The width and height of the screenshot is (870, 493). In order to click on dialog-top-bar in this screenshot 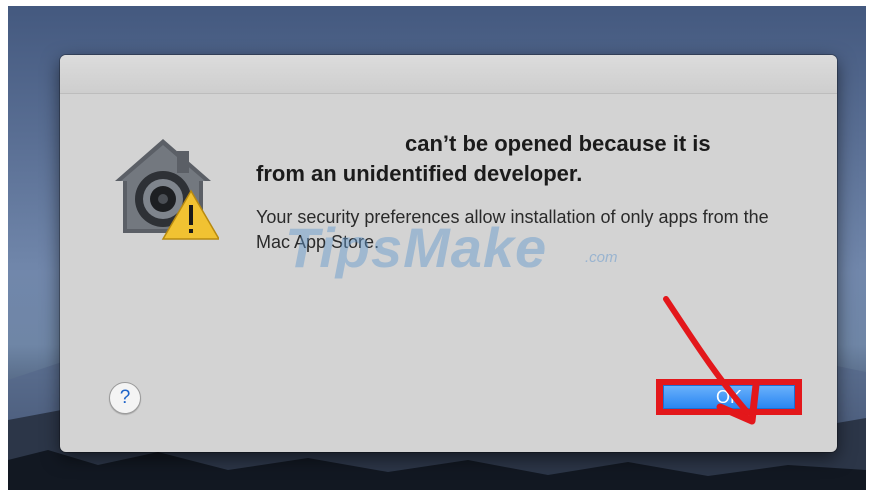, I will do `click(448, 74)`.